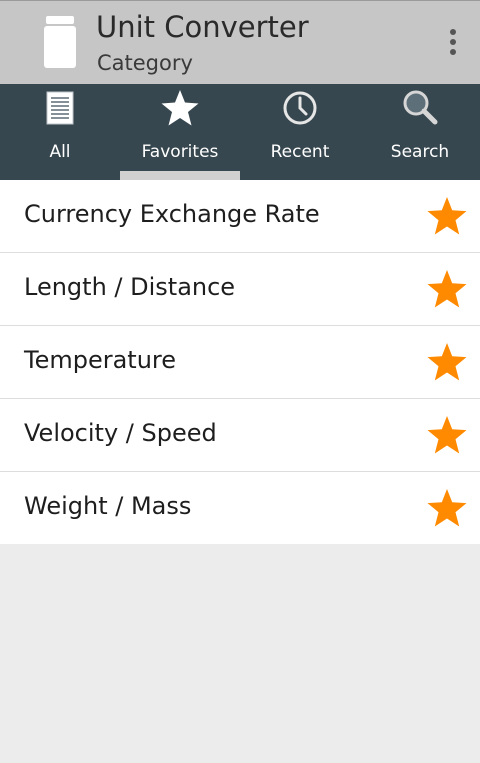 The image size is (480, 763). What do you see at coordinates (420, 132) in the screenshot?
I see `tab-search: Search` at bounding box center [420, 132].